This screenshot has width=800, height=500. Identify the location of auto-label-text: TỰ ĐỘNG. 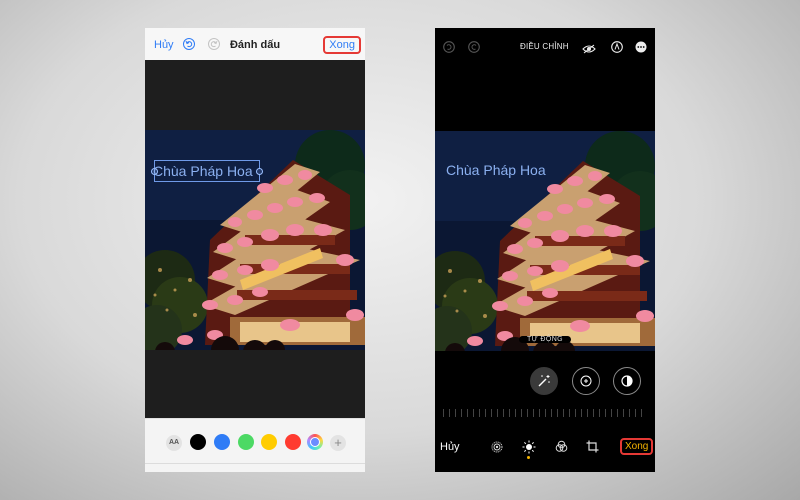
(545, 339).